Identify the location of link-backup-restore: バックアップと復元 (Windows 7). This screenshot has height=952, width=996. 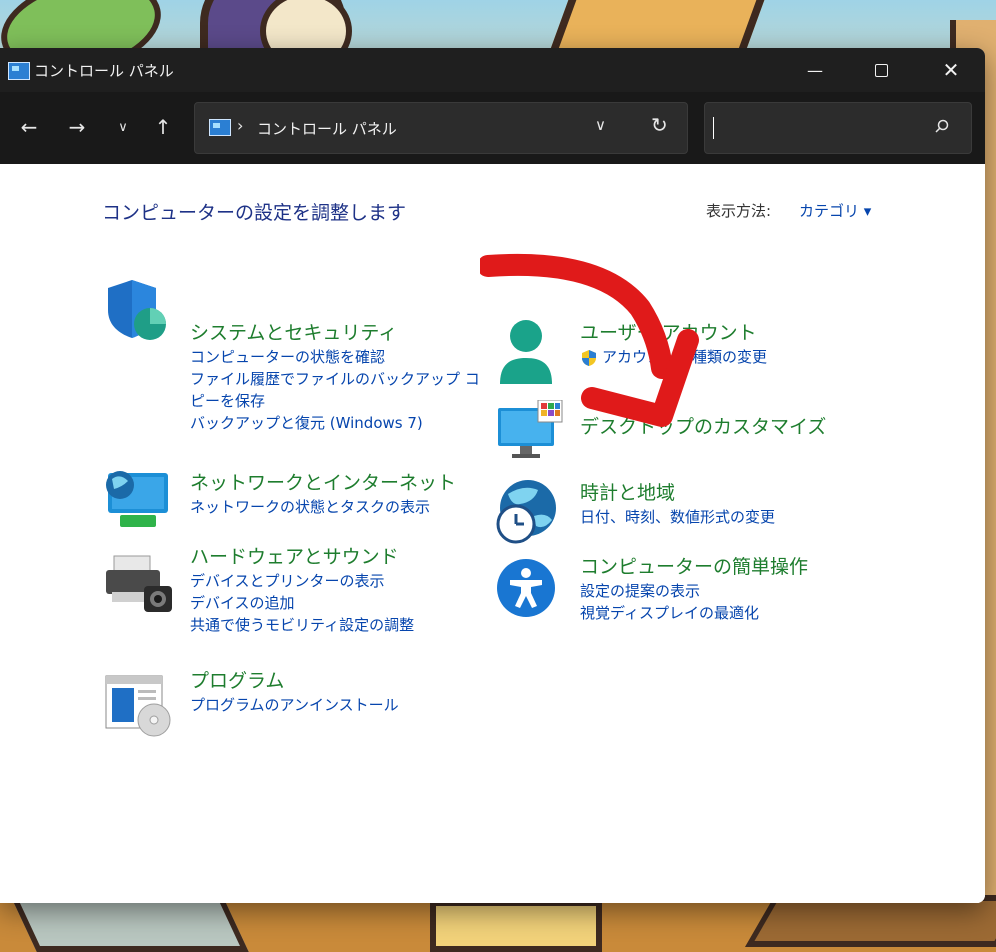
(335, 423).